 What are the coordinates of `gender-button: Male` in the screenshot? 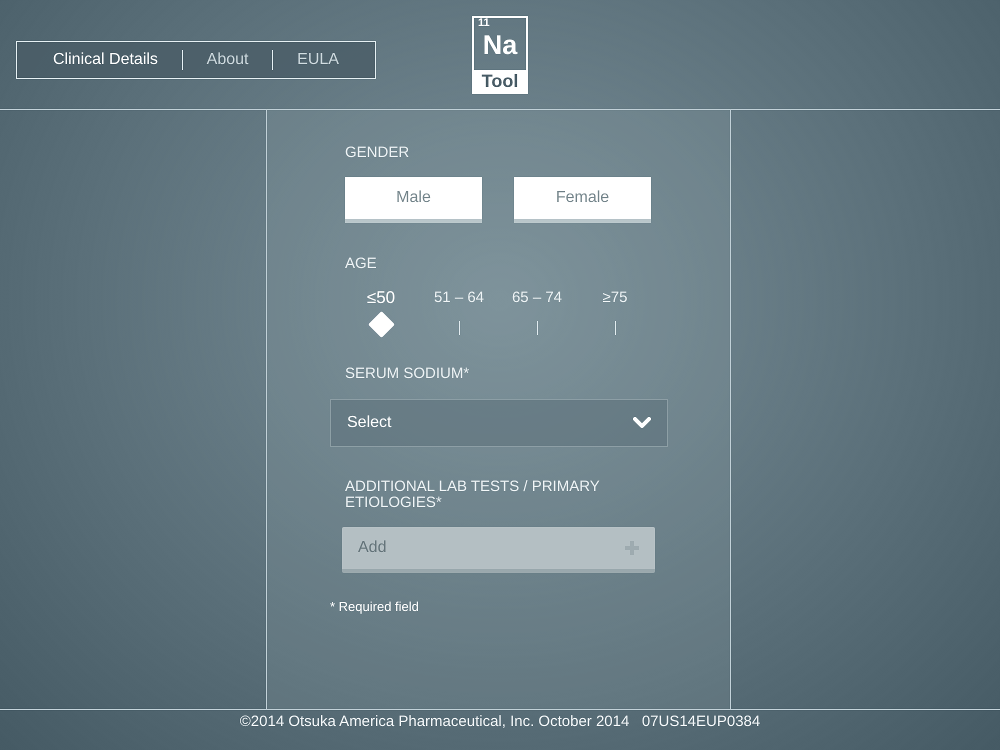 It's located at (413, 199).